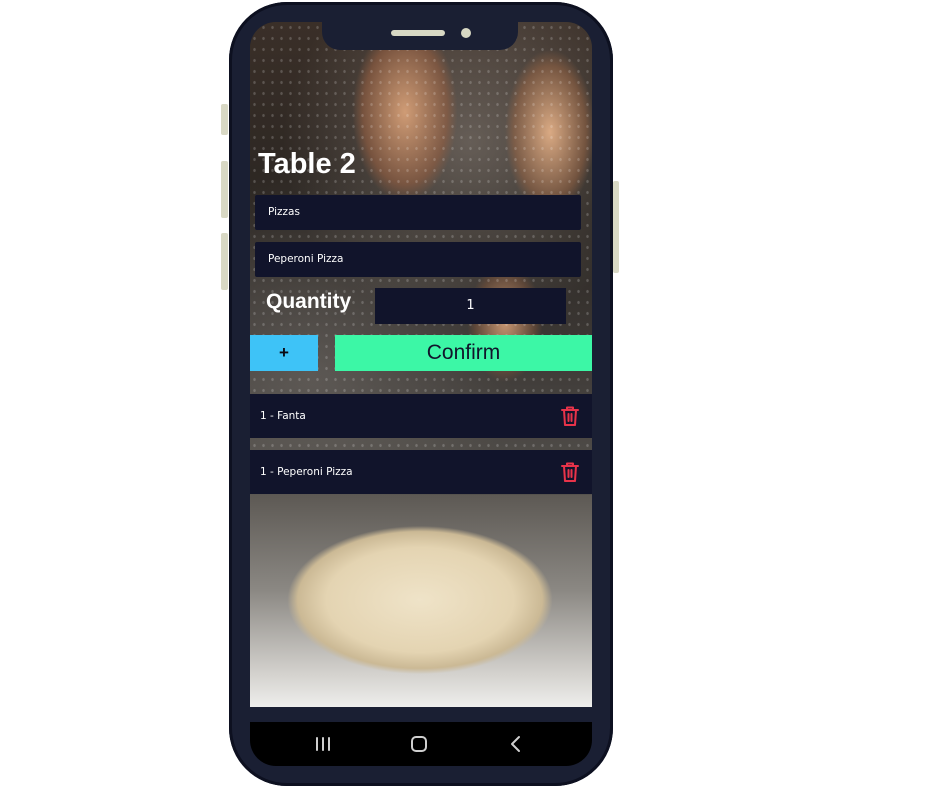 The image size is (940, 788). What do you see at coordinates (309, 301) in the screenshot?
I see `quantity-label: Quantity` at bounding box center [309, 301].